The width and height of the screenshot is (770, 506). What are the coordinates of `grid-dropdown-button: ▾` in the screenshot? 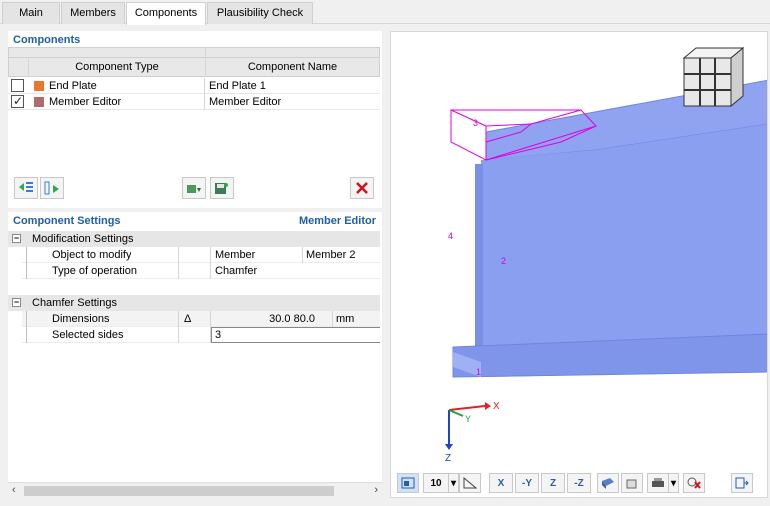 It's located at (454, 483).